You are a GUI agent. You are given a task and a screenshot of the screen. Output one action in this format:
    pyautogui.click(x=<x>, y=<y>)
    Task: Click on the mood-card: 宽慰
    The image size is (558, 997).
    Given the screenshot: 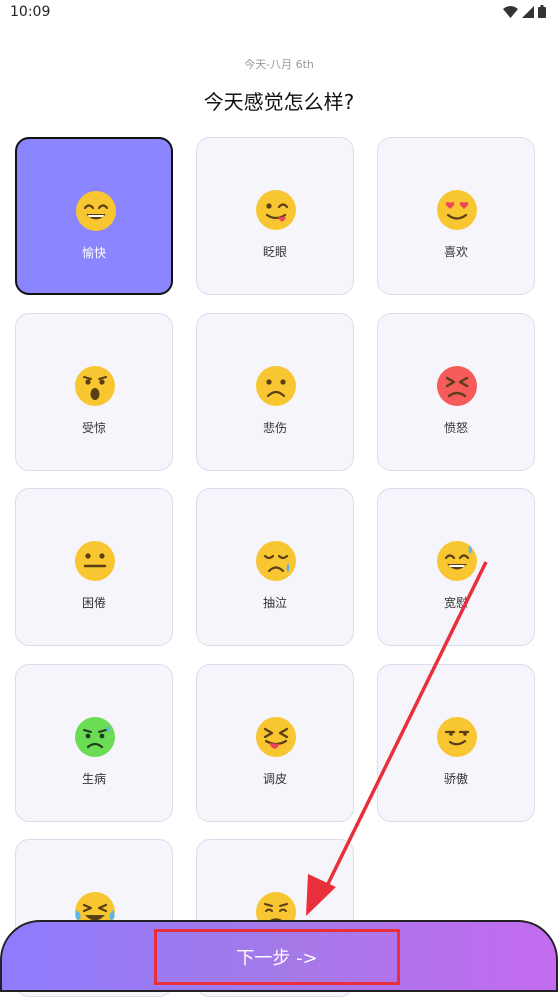 What is the action you would take?
    pyautogui.click(x=456, y=567)
    